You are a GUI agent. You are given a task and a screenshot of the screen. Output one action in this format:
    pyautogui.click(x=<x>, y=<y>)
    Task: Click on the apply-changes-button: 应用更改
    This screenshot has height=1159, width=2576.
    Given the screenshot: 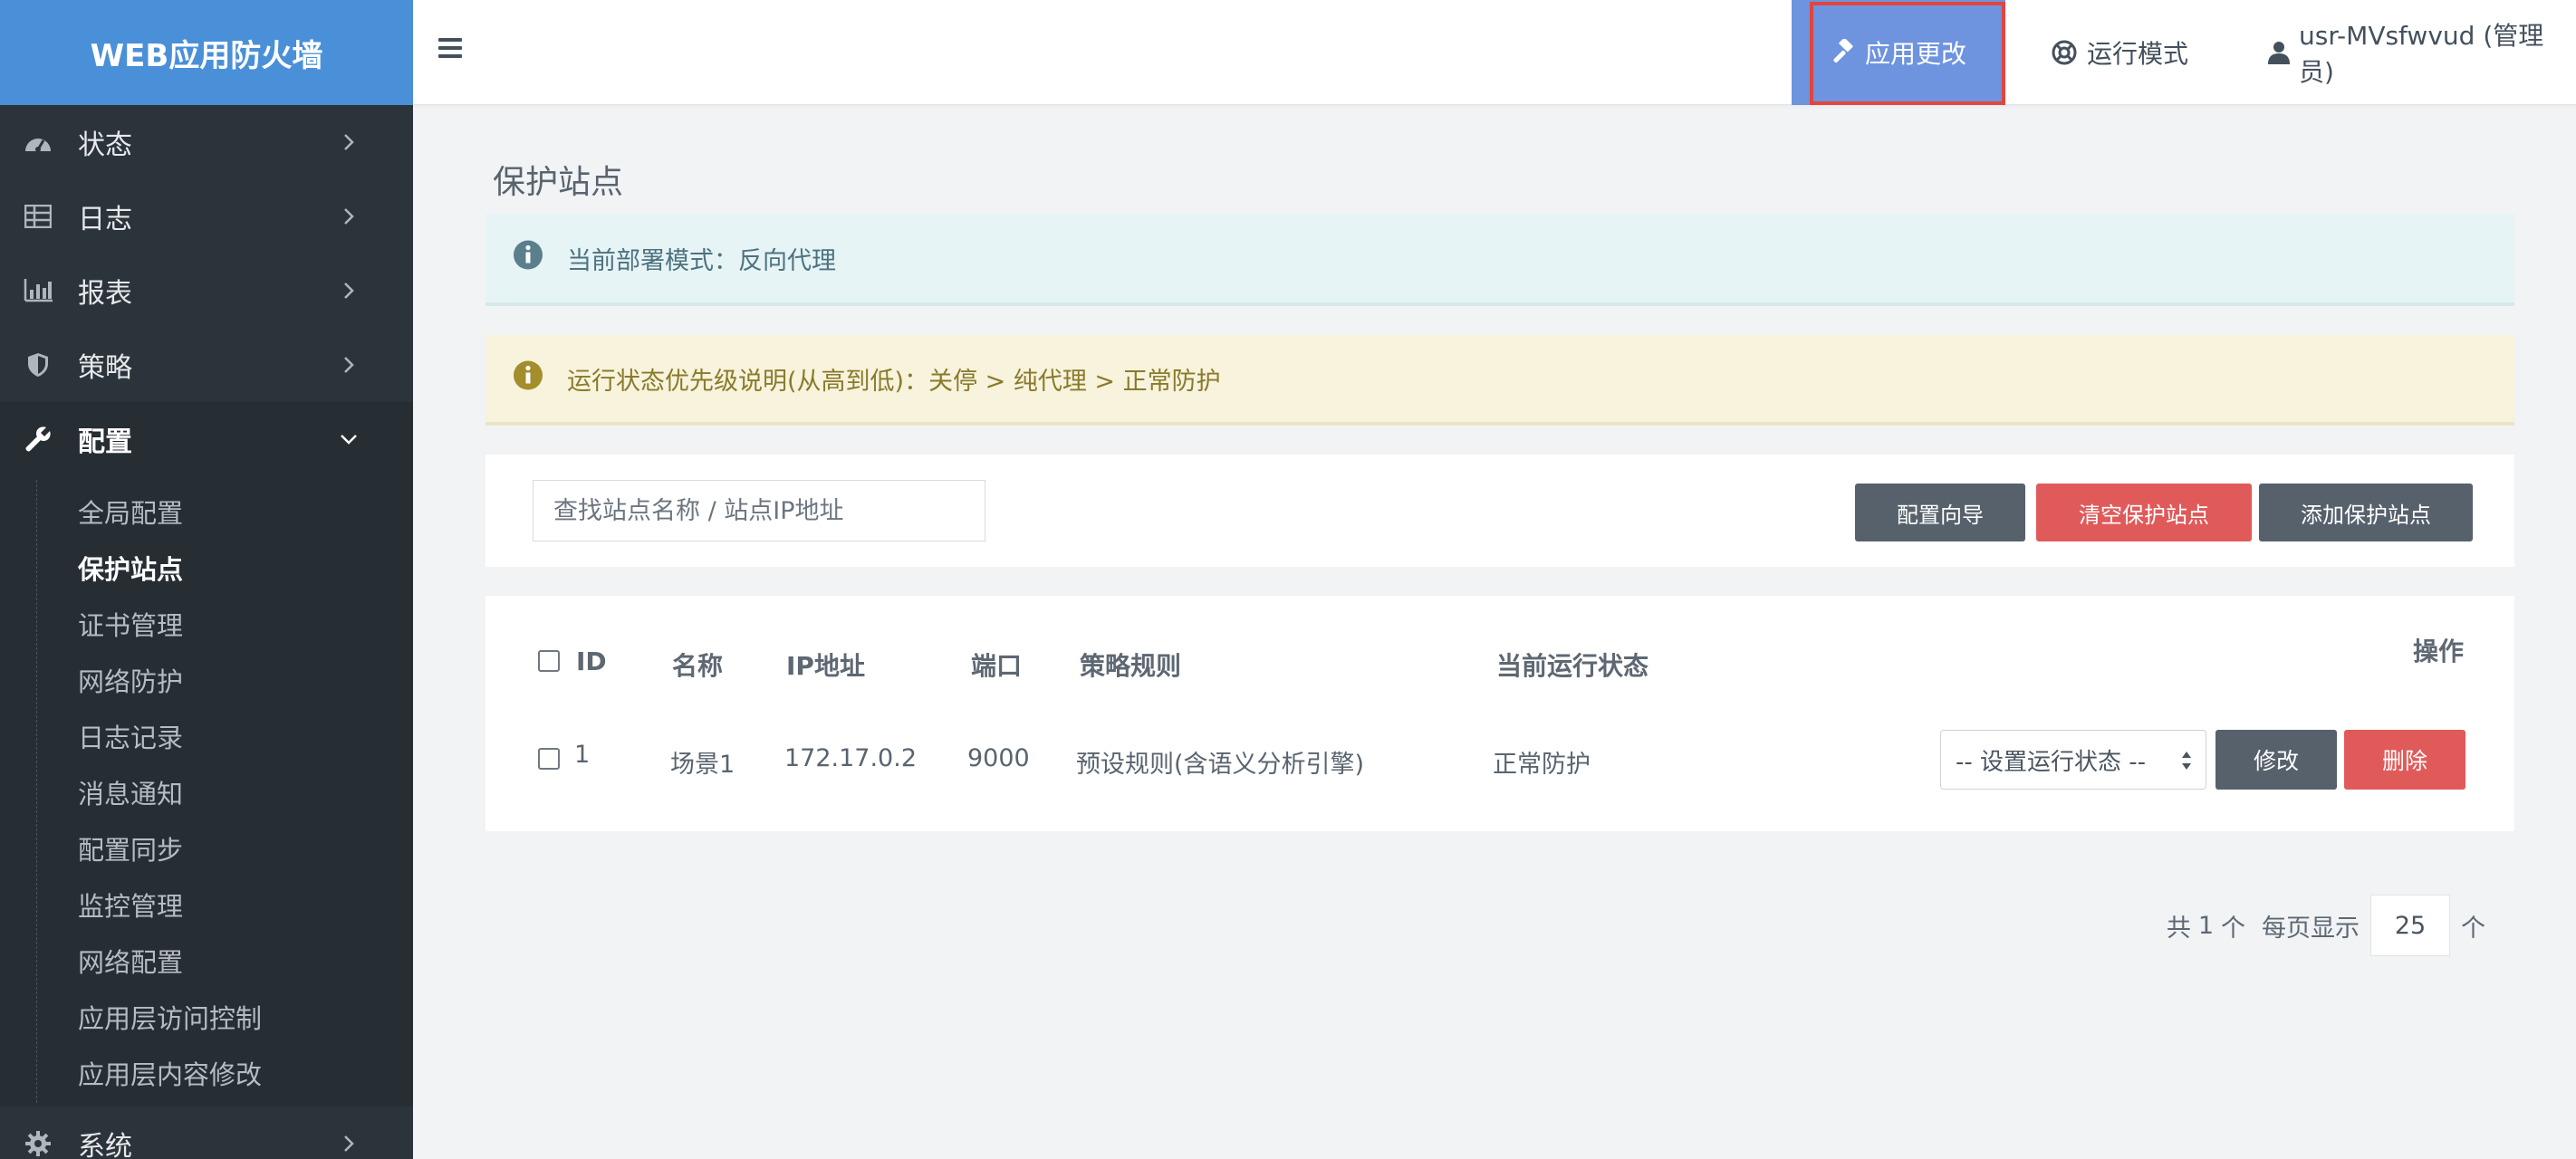 What is the action you would take?
    pyautogui.click(x=1898, y=52)
    